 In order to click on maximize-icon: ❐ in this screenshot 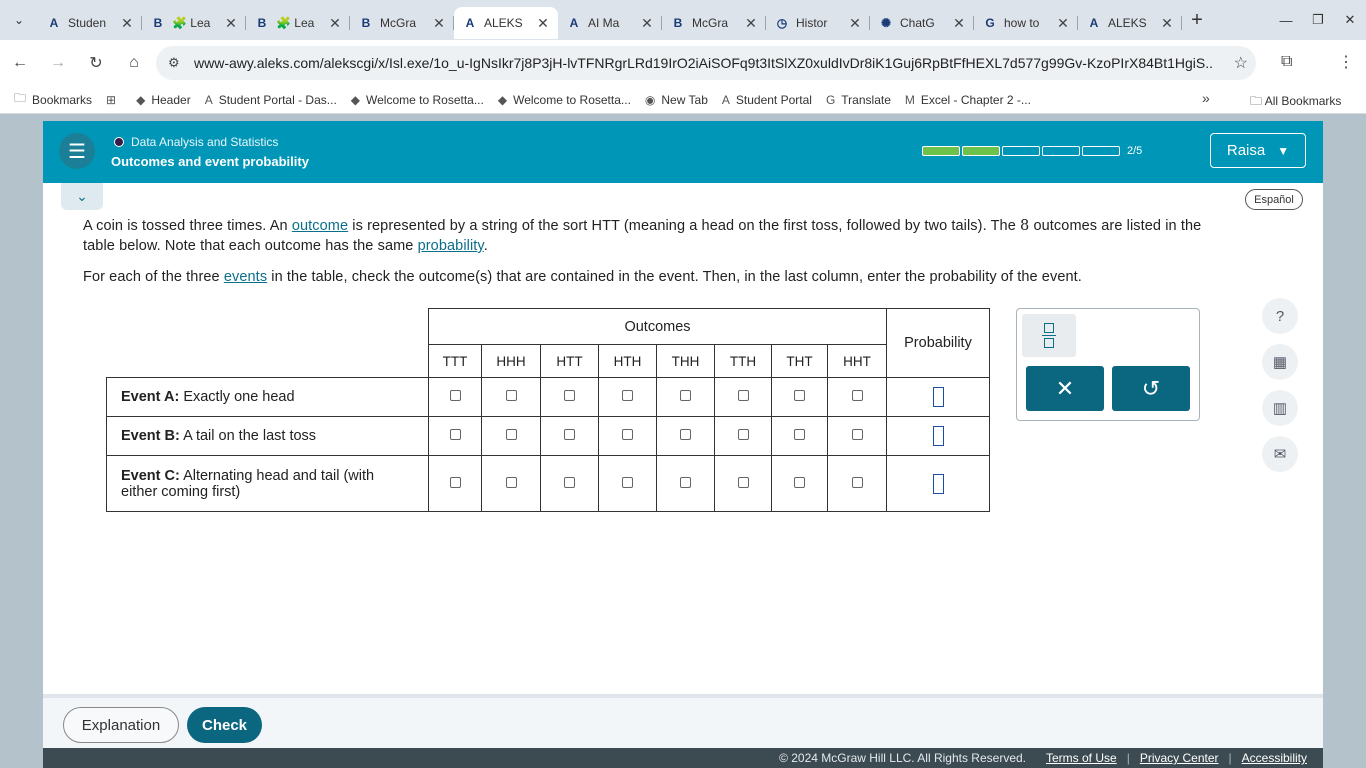, I will do `click(1318, 20)`.